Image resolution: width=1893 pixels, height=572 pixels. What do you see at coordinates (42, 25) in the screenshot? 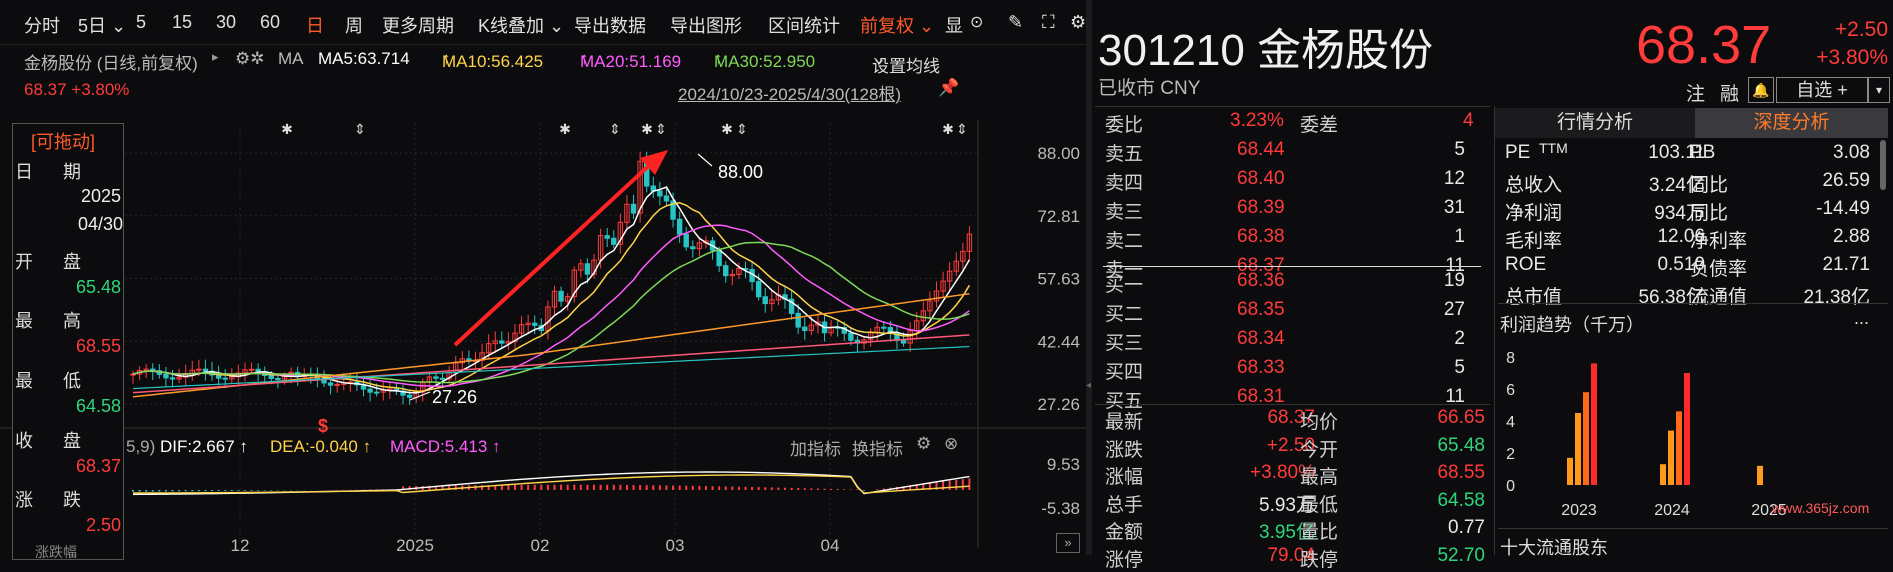
I see `tab-intraday: 分时` at bounding box center [42, 25].